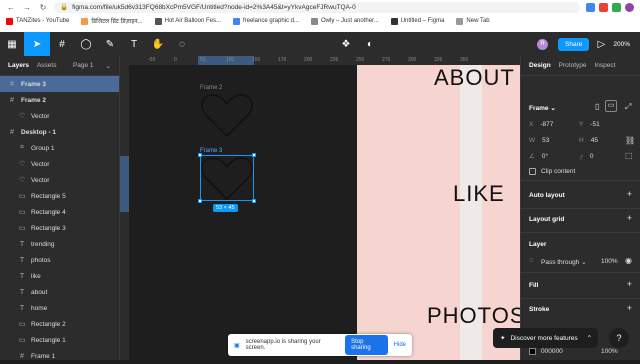 The height and width of the screenshot is (364, 640). Describe the element at coordinates (59, 132) in the screenshot. I see `layer-row: # Desktop - 1` at that location.